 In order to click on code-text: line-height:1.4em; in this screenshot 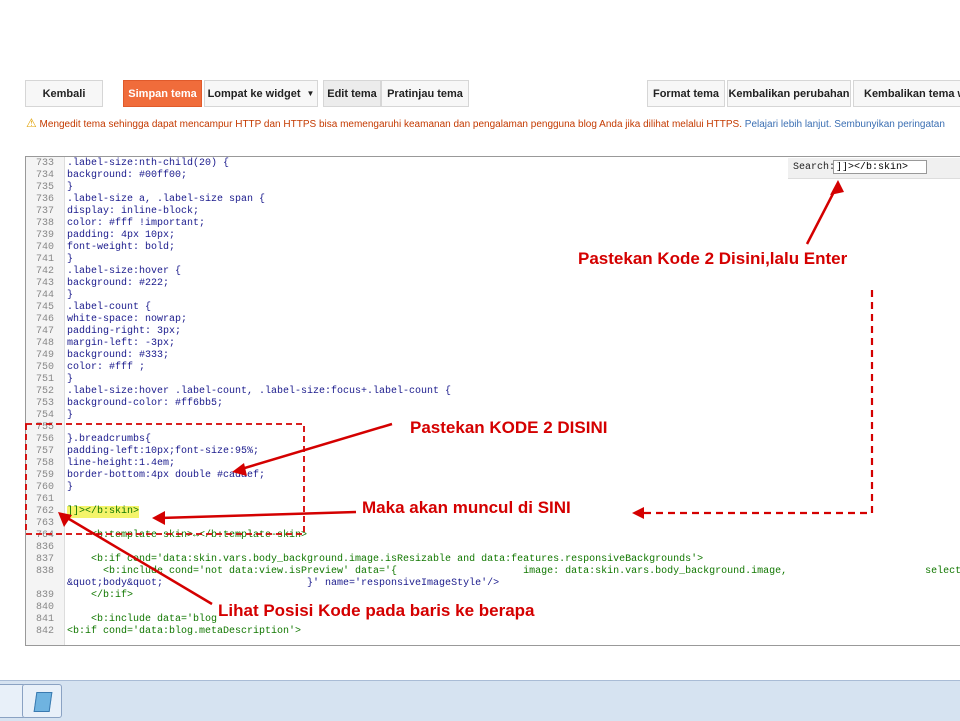, I will do `click(121, 463)`.